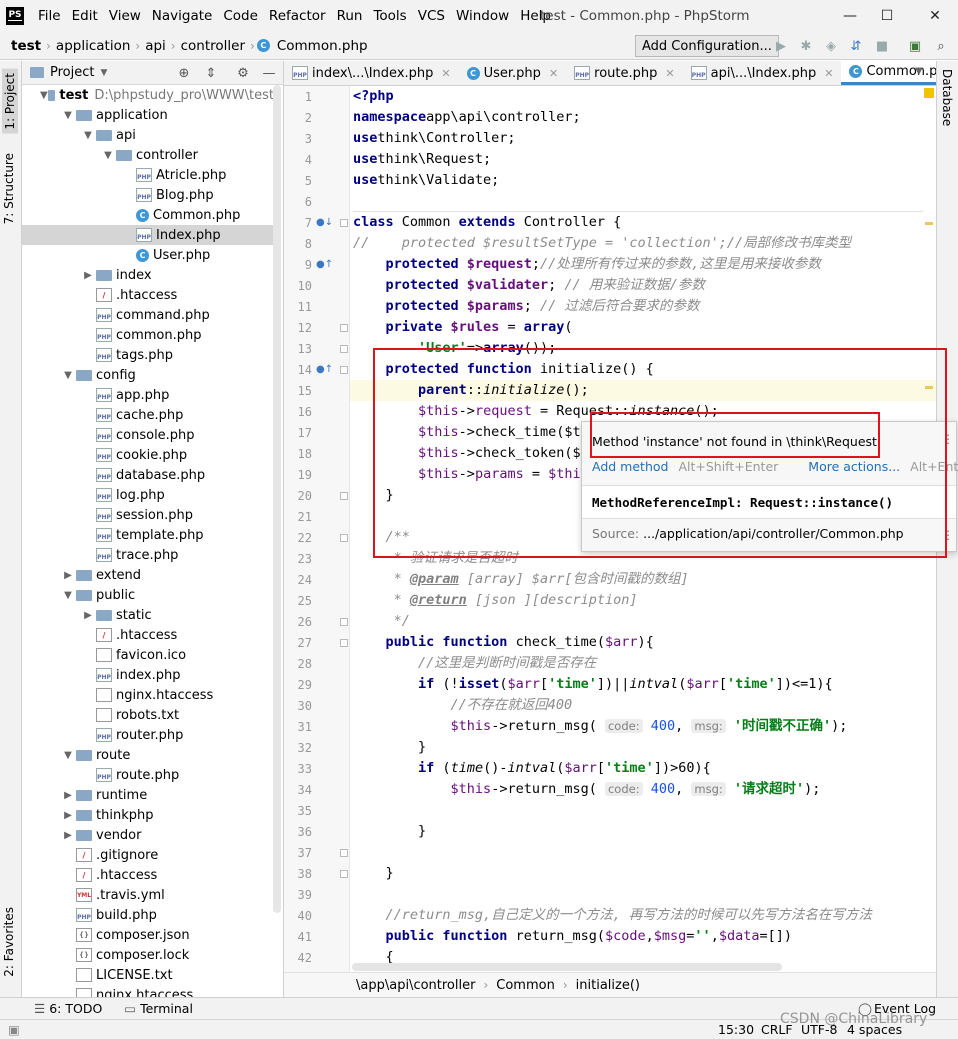  Describe the element at coordinates (166, 1008) in the screenshot. I see `terminal-tool-button: Terminal` at that location.